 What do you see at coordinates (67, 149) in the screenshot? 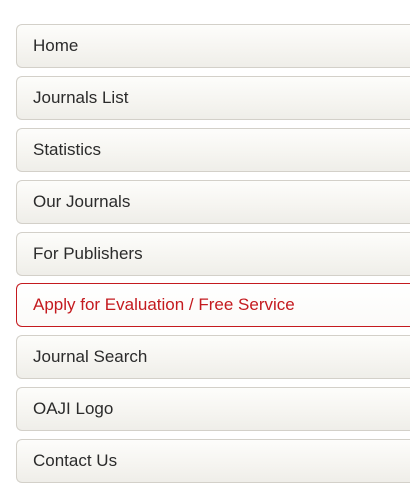
I see `nav-item-label: Statistics` at bounding box center [67, 149].